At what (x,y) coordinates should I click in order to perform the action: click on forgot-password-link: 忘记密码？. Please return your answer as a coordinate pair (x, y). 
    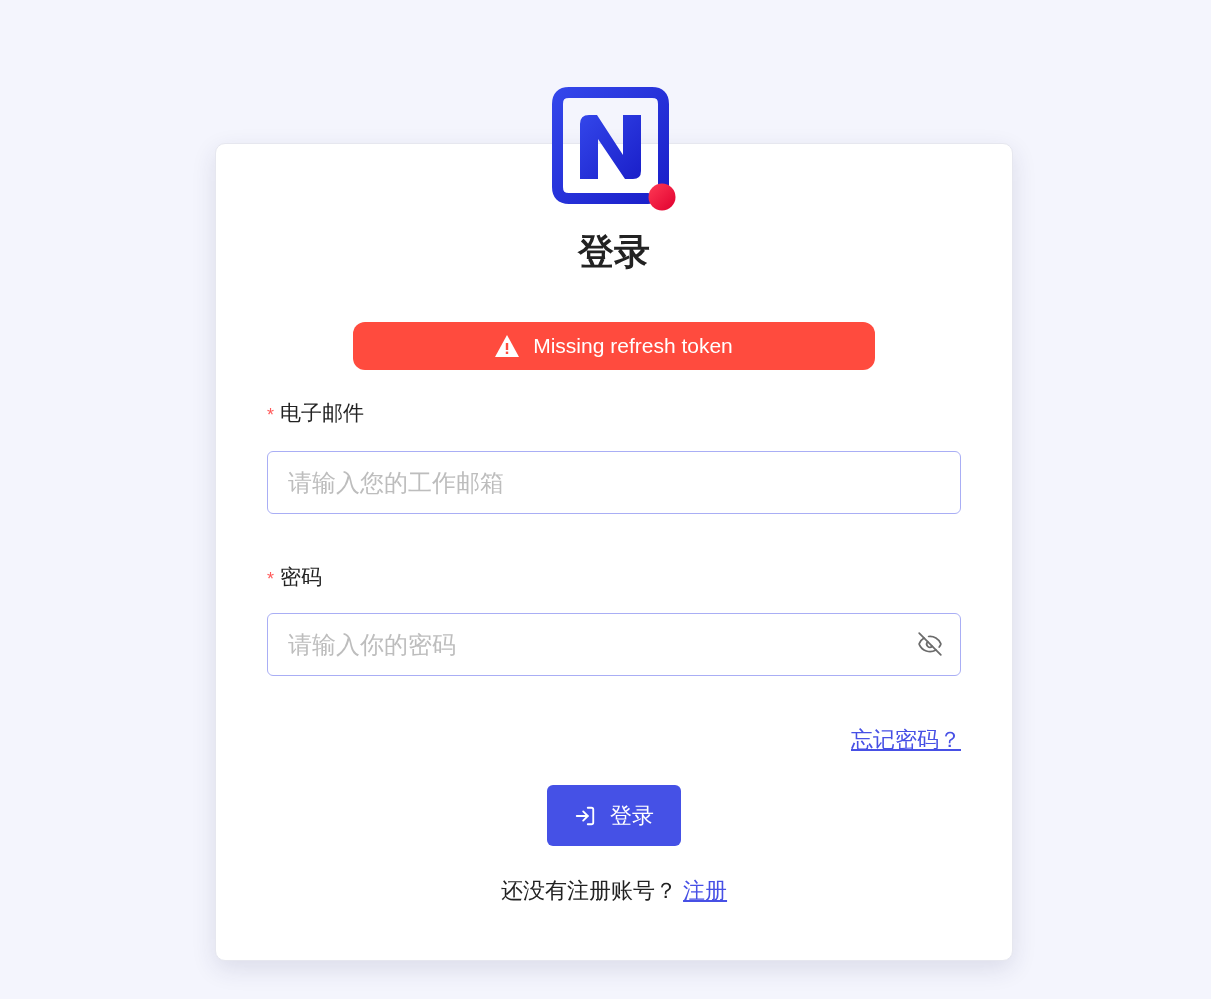
    Looking at the image, I should click on (906, 740).